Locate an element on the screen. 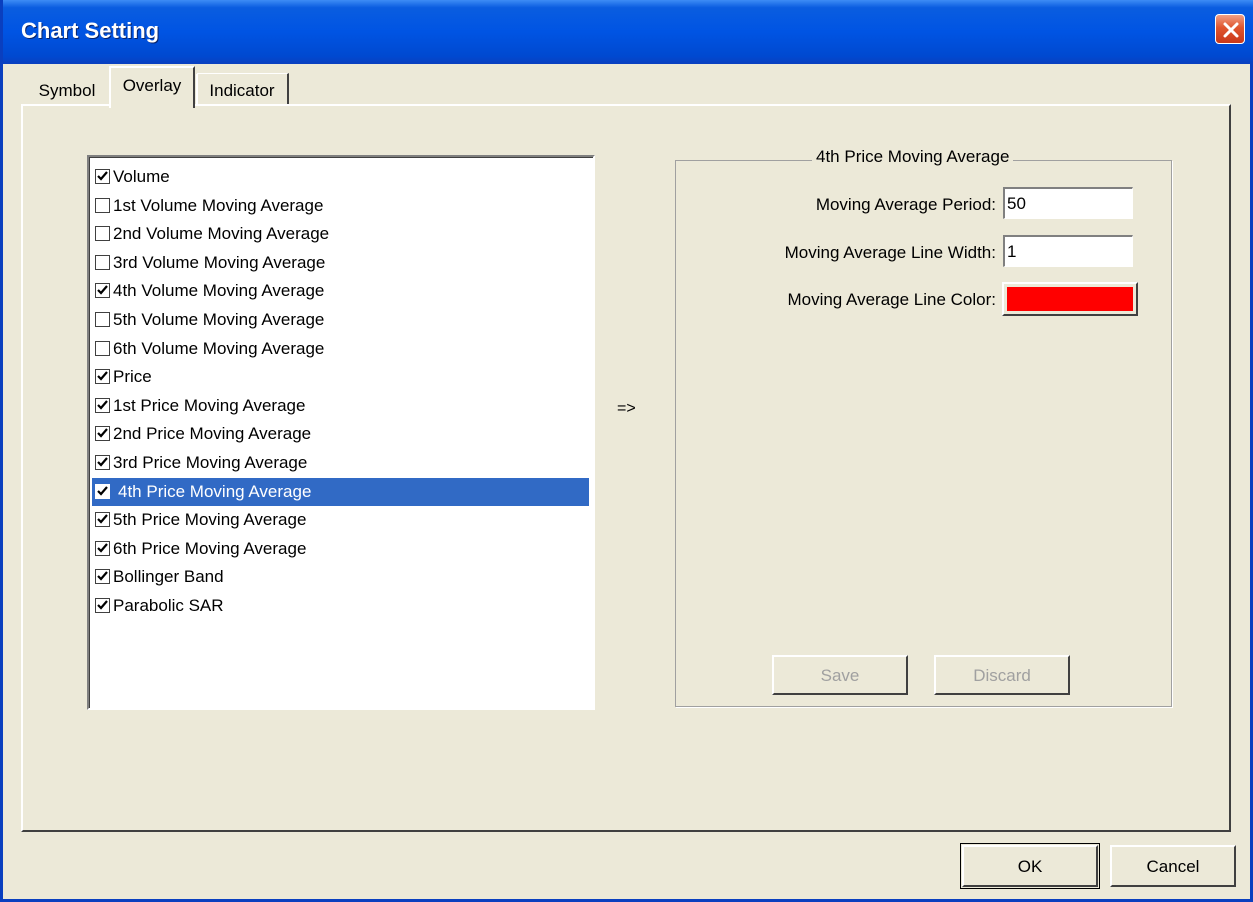 This screenshot has height=902, width=1253. list-item-label: Price is located at coordinates (132, 377).